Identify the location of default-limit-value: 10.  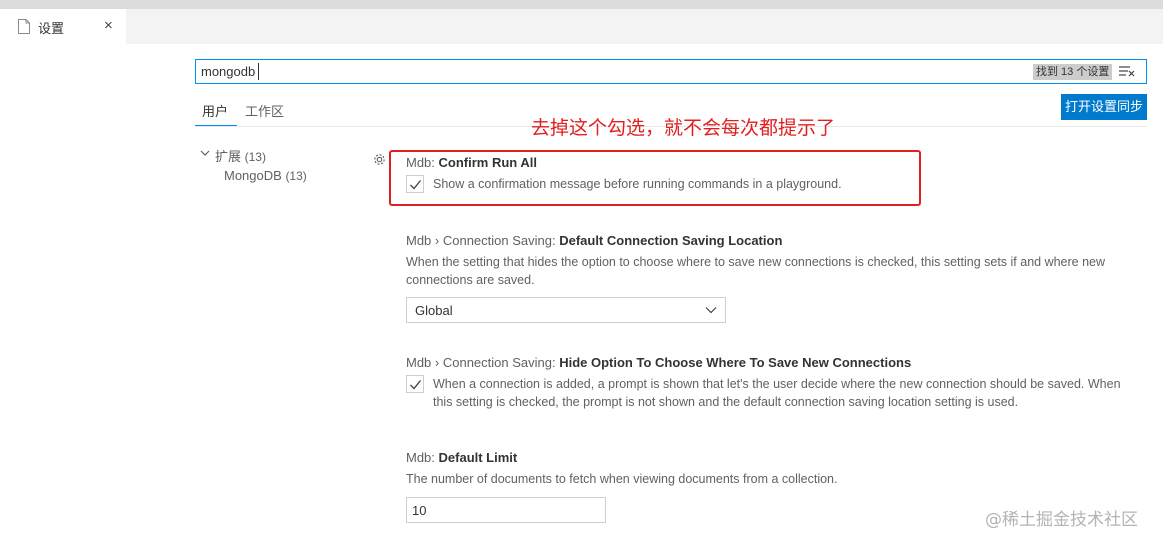
(419, 510).